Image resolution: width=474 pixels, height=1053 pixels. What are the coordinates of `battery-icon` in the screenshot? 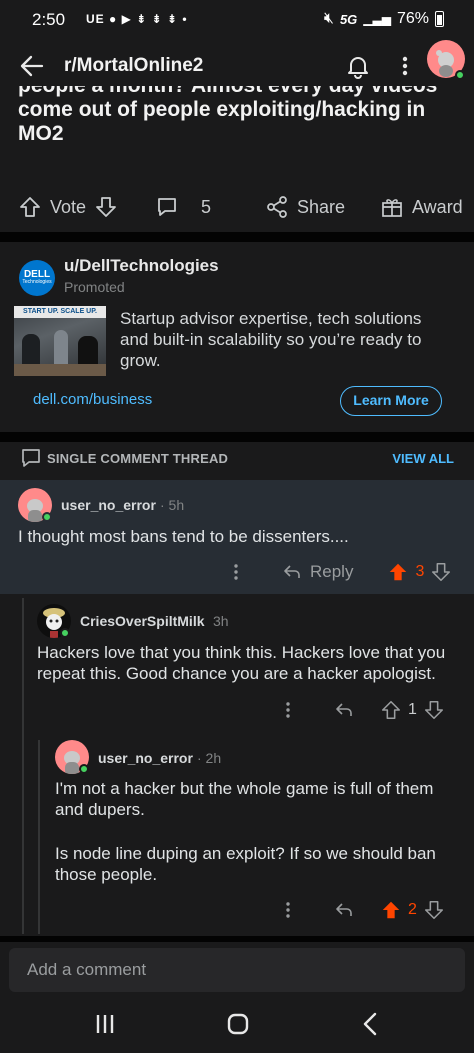 It's located at (439, 19).